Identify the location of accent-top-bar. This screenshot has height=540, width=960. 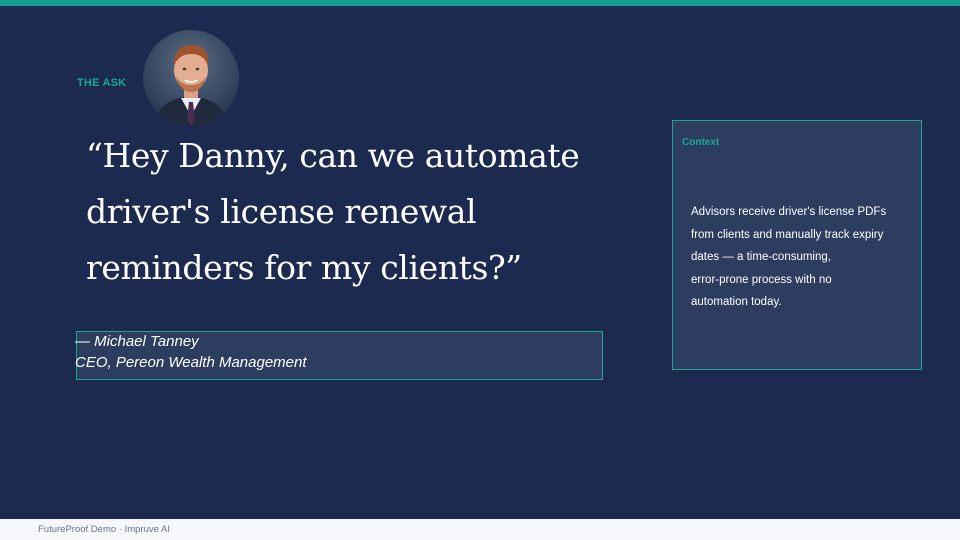
(480, 3).